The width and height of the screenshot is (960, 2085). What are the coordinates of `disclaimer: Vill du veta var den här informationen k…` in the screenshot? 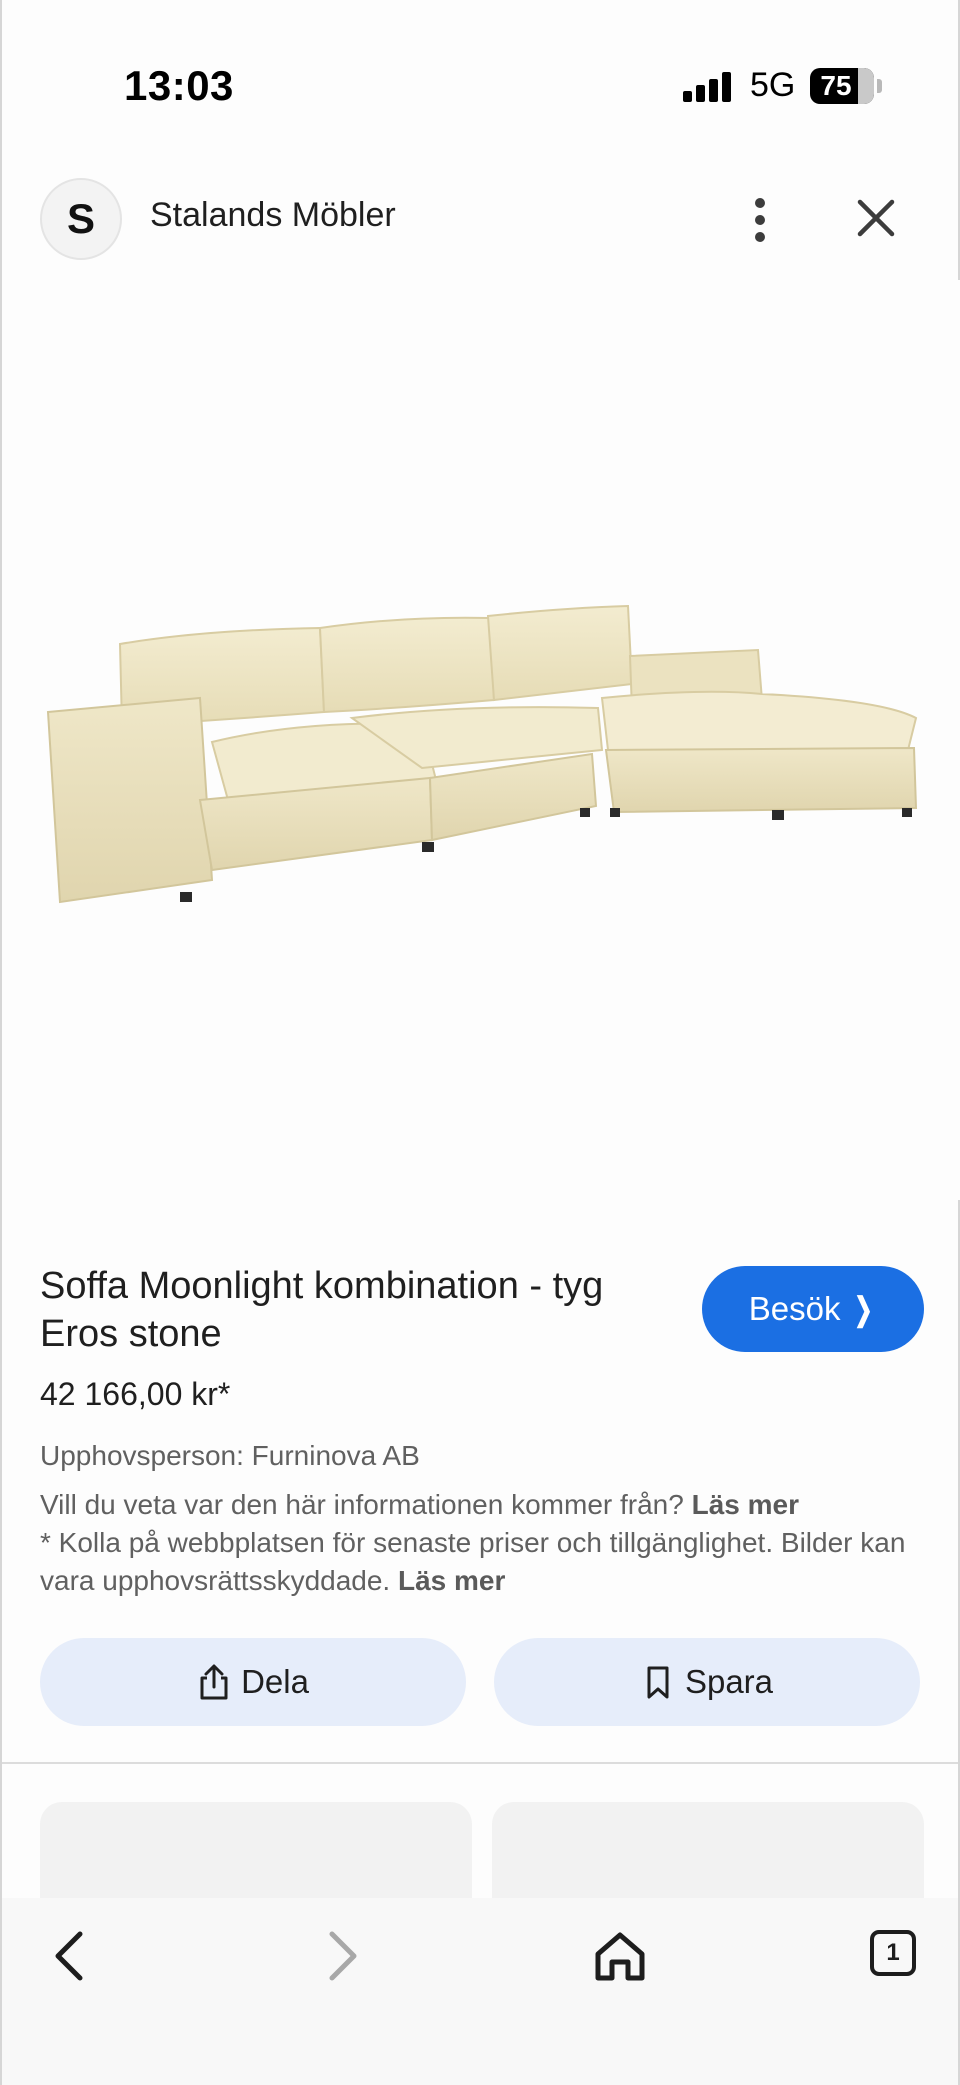 It's located at (480, 1543).